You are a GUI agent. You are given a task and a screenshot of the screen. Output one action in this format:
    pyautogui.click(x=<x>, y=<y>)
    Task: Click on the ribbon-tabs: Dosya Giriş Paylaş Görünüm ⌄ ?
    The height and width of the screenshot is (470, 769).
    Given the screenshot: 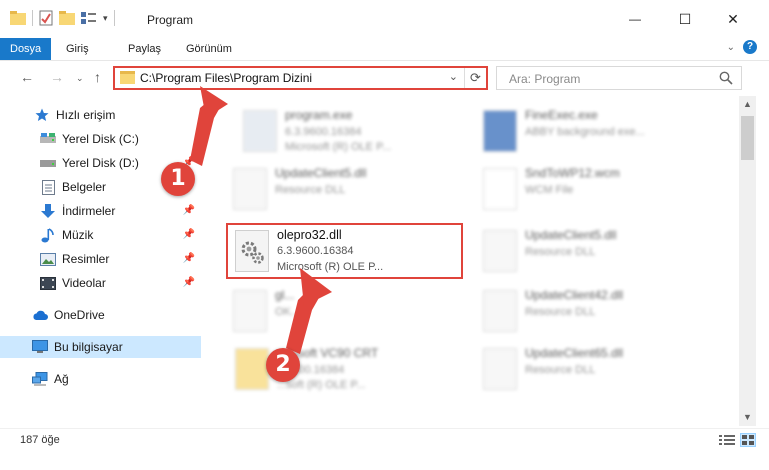 What is the action you would take?
    pyautogui.click(x=384, y=49)
    